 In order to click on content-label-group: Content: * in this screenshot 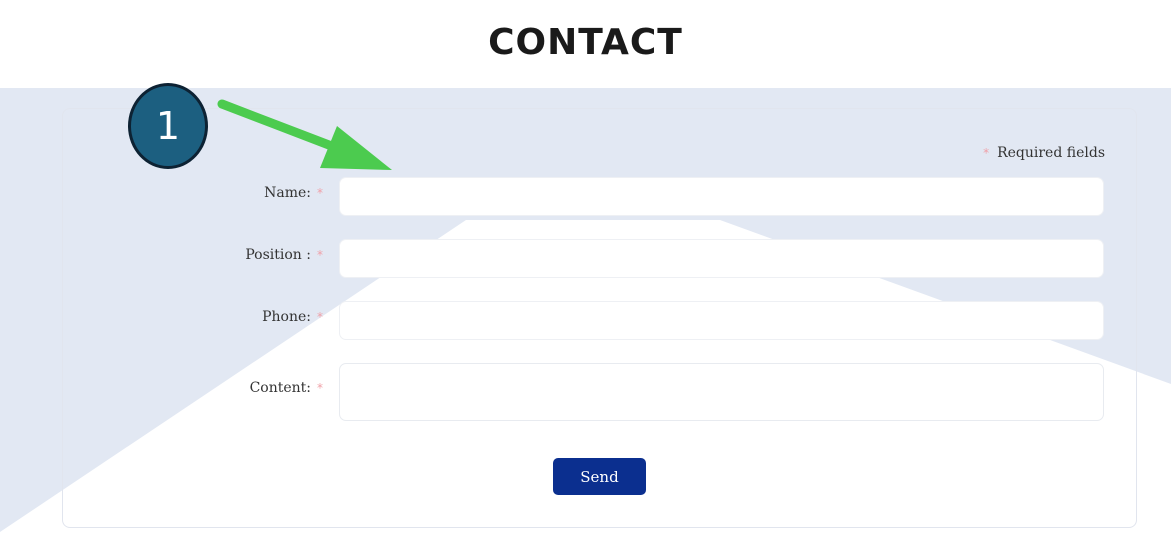, I will do `click(286, 388)`.